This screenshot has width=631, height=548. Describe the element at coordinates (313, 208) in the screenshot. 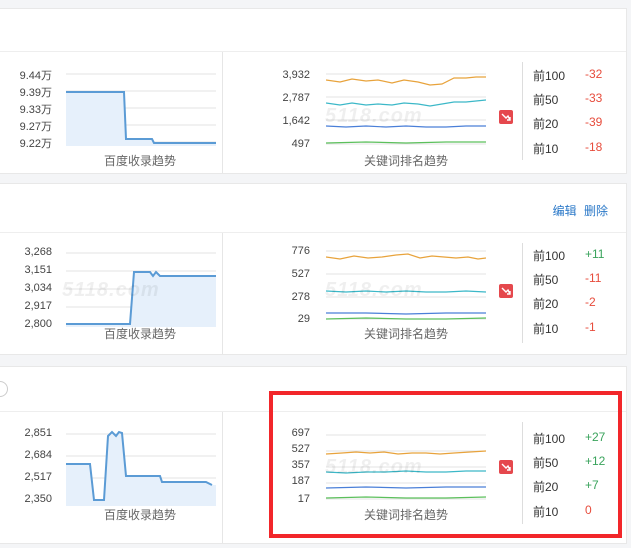

I see `card-header: 编辑 删除` at that location.